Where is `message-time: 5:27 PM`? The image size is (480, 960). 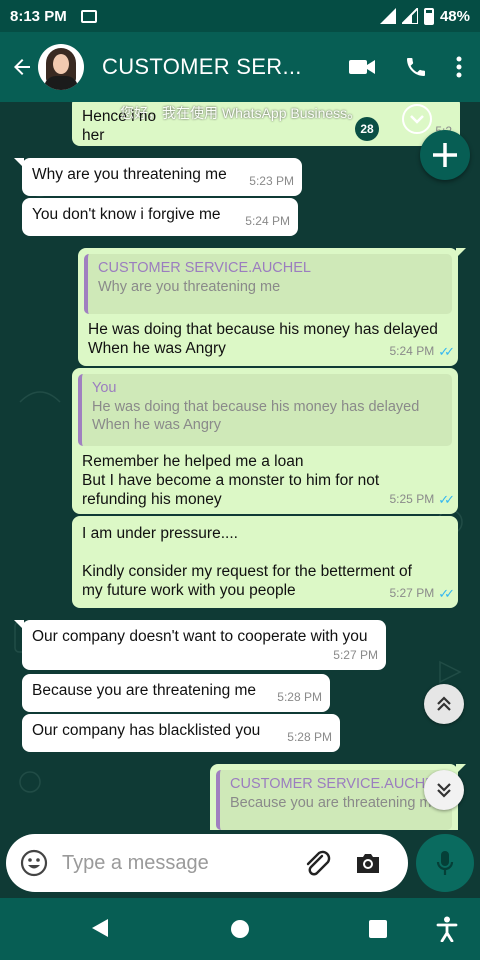 message-time: 5:27 PM is located at coordinates (355, 655).